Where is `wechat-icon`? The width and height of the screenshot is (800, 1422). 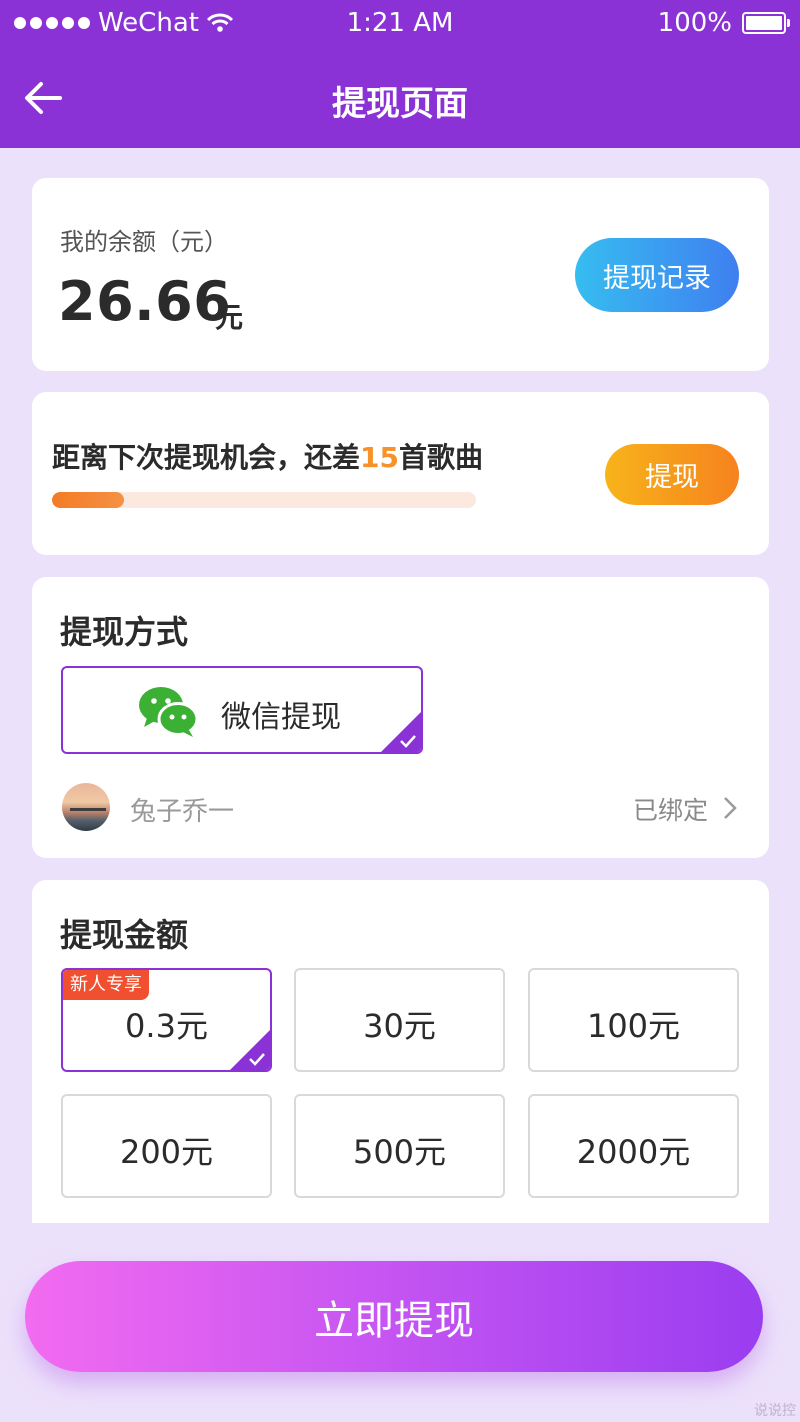
wechat-icon is located at coordinates (169, 712).